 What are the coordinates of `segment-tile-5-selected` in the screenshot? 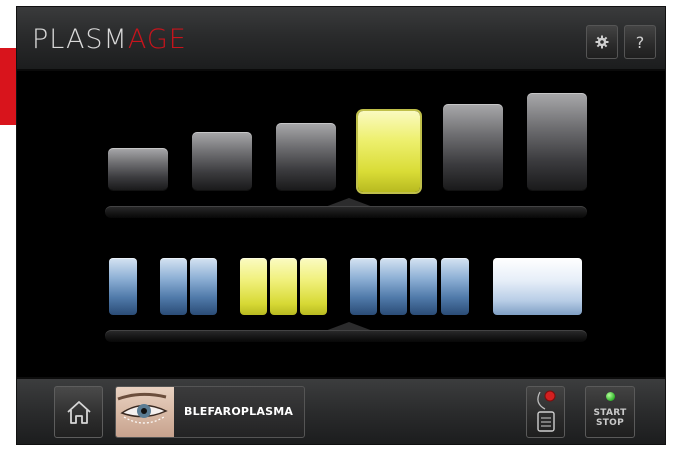 It's located at (283, 286).